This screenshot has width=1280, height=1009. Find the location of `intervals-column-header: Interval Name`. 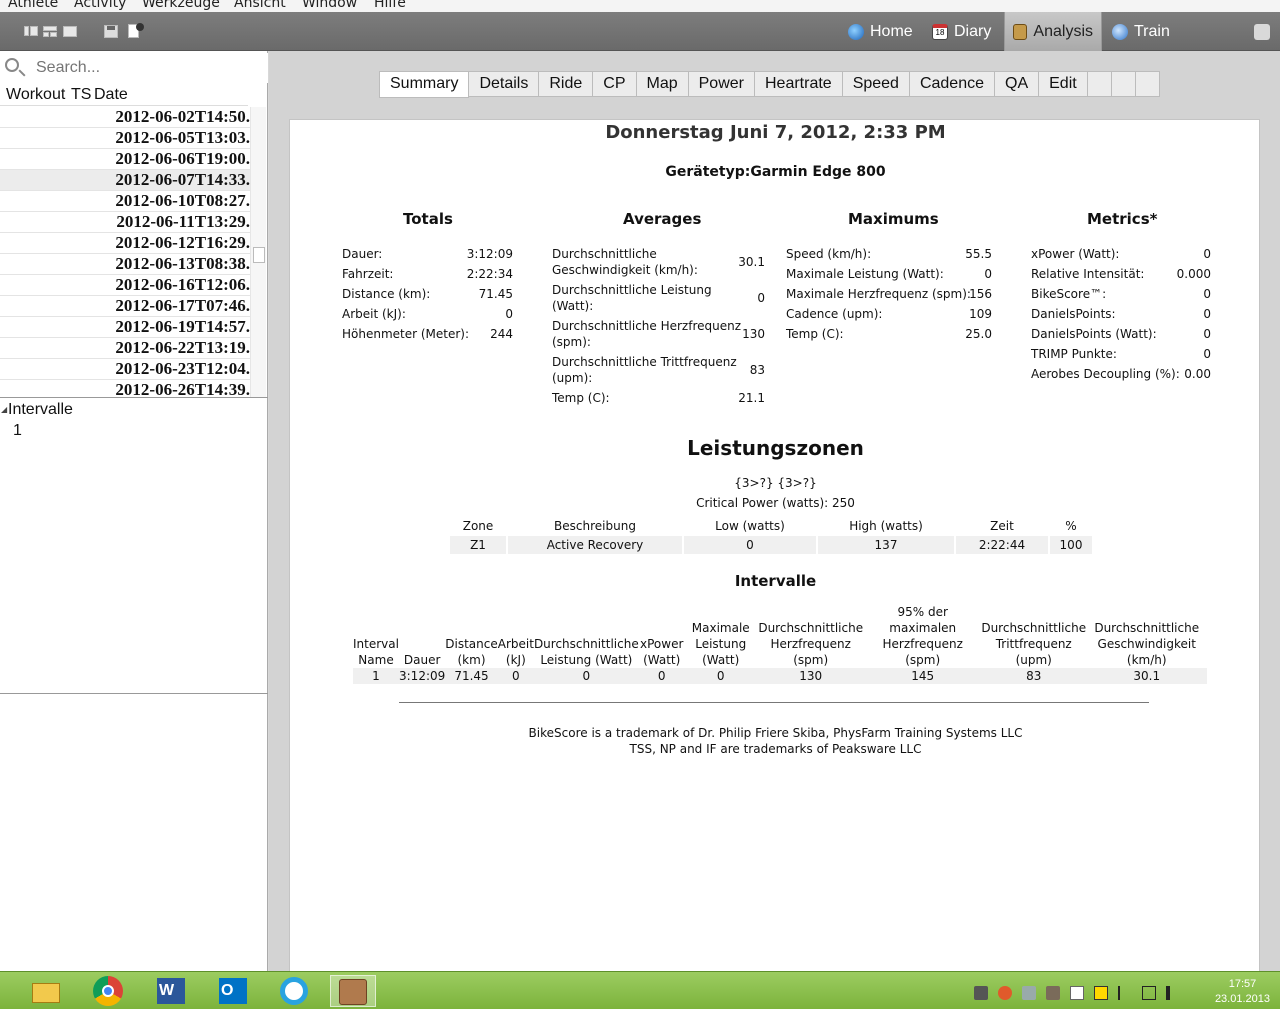

intervals-column-header: Interval Name is located at coordinates (376, 636).